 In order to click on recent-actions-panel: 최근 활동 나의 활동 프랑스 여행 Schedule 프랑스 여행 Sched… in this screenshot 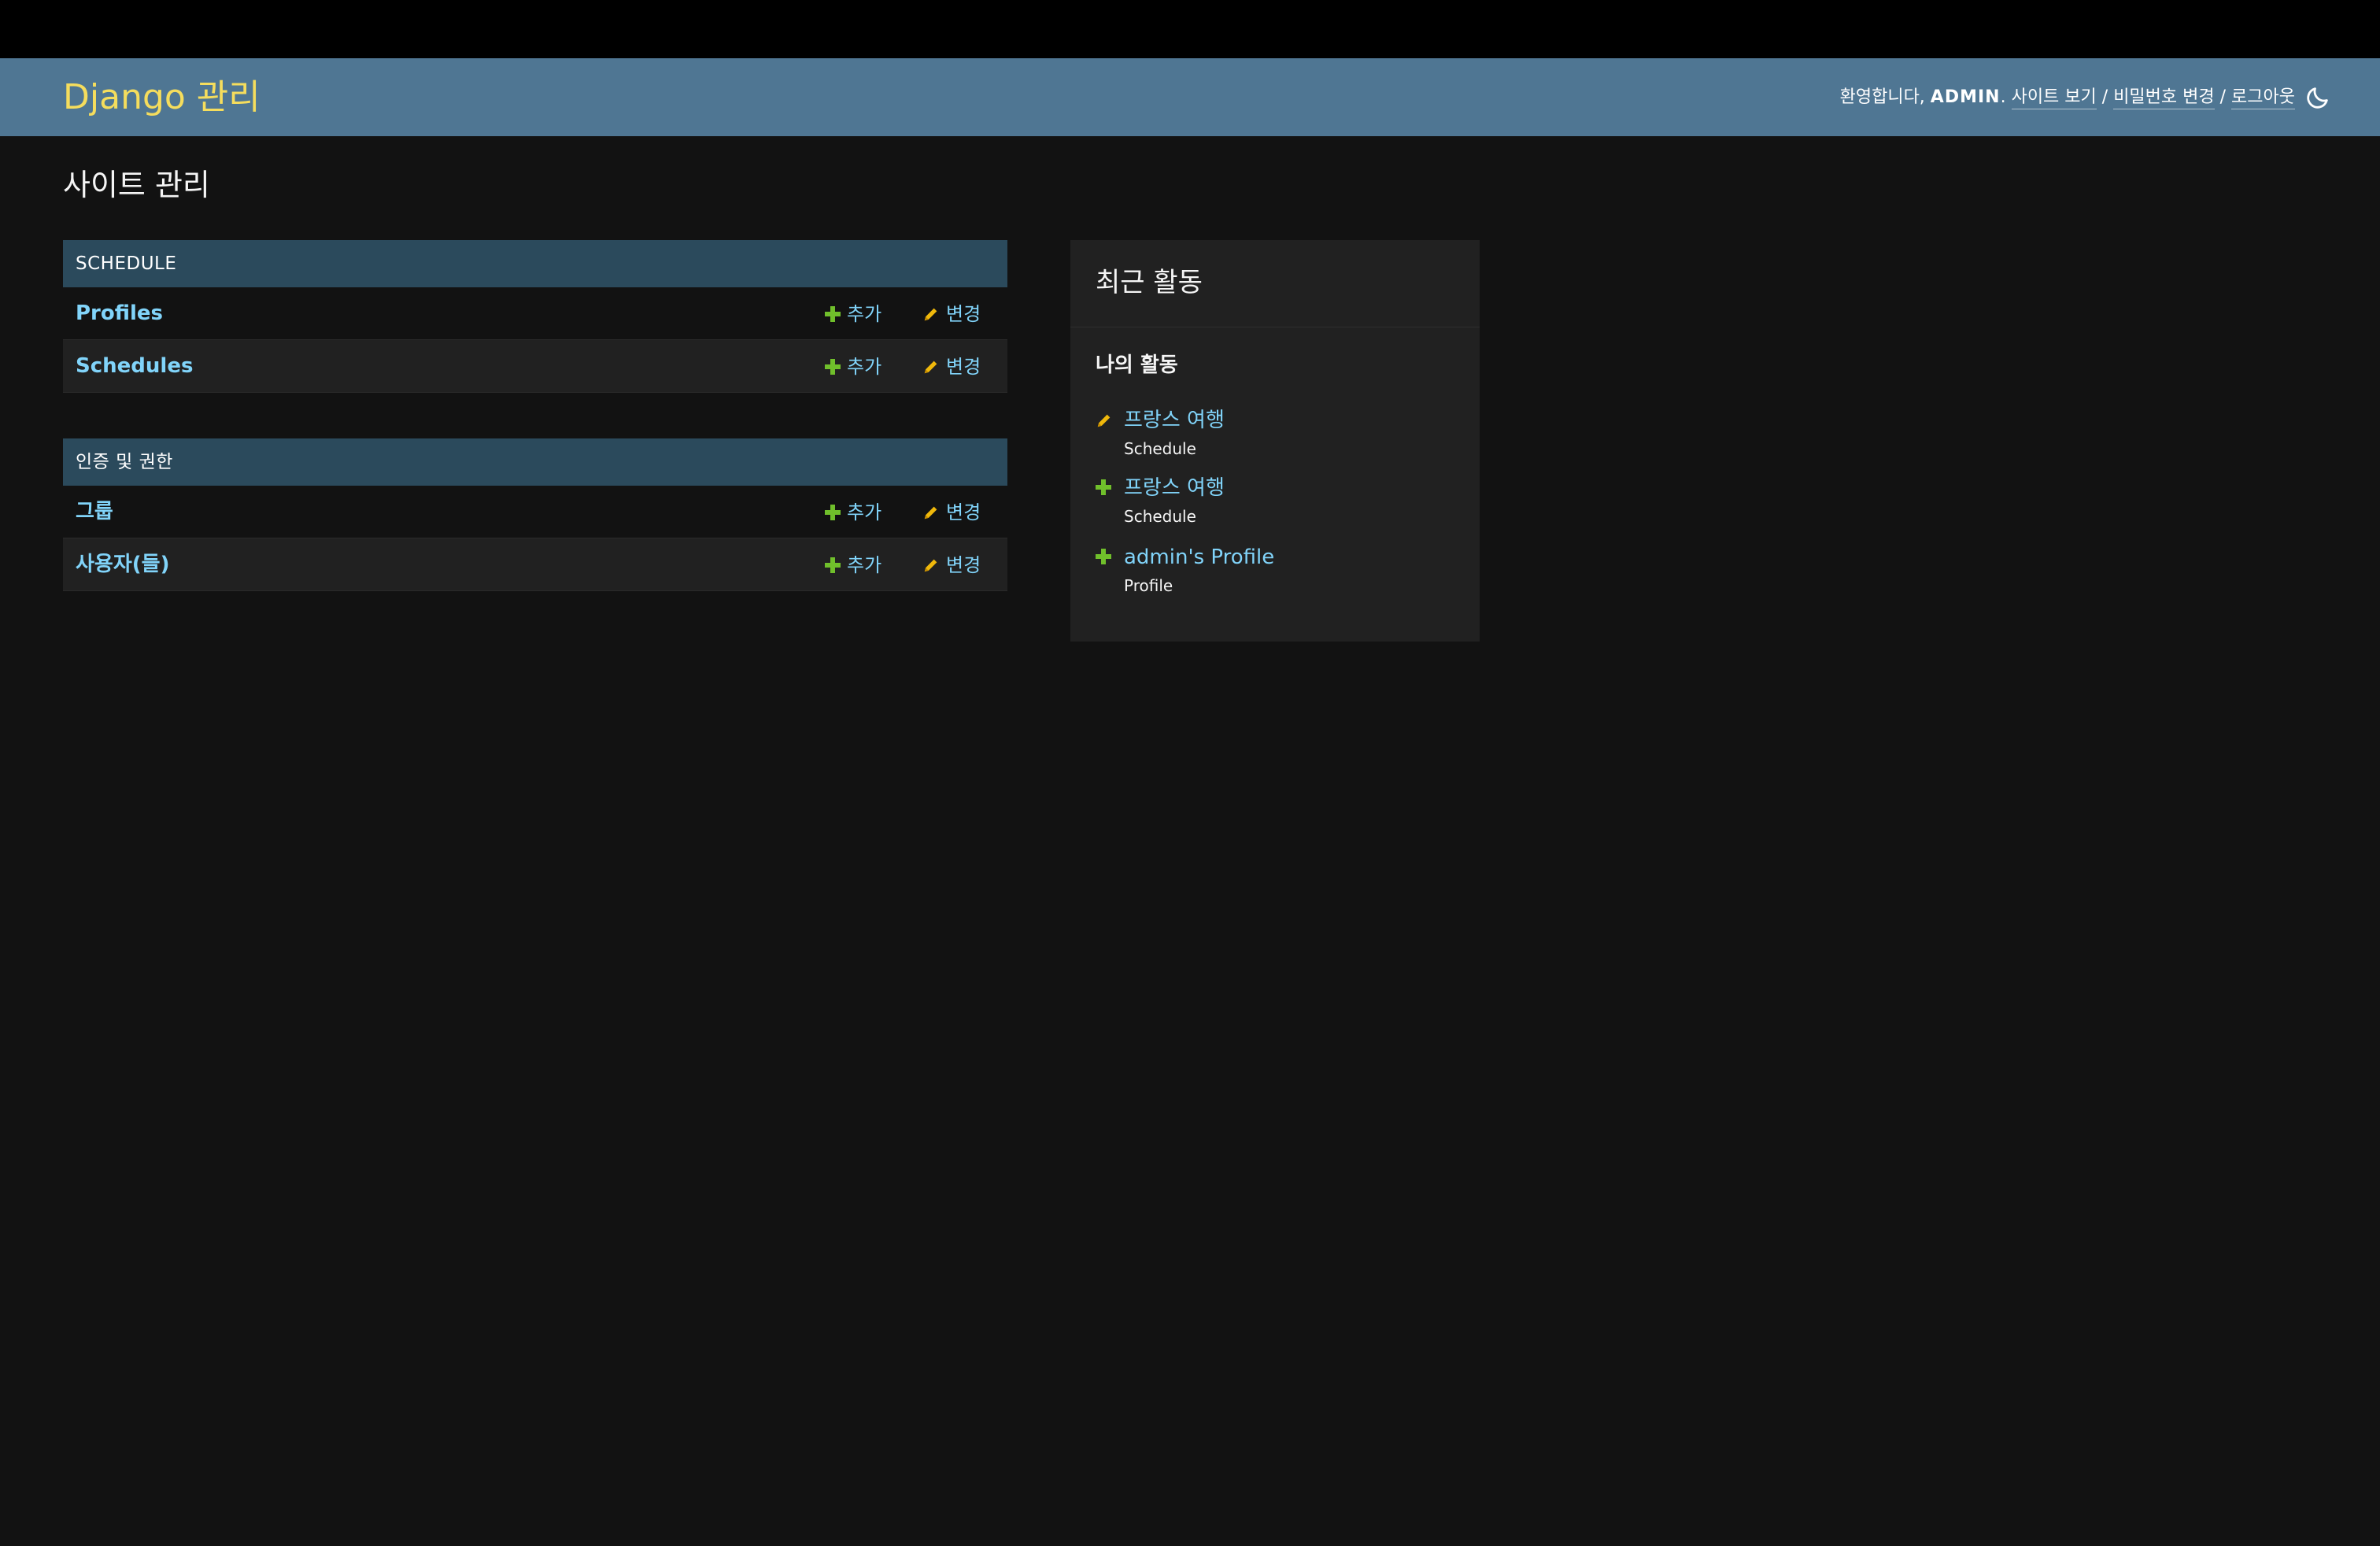, I will do `click(1275, 441)`.